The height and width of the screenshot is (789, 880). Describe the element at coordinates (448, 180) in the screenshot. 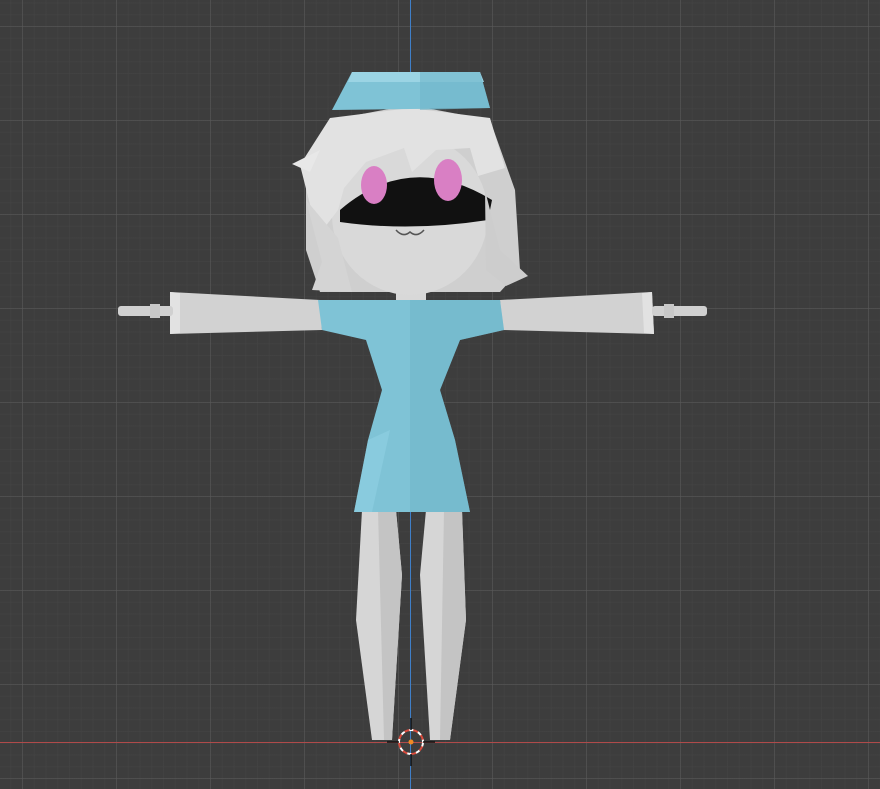

I see `right-eye` at that location.